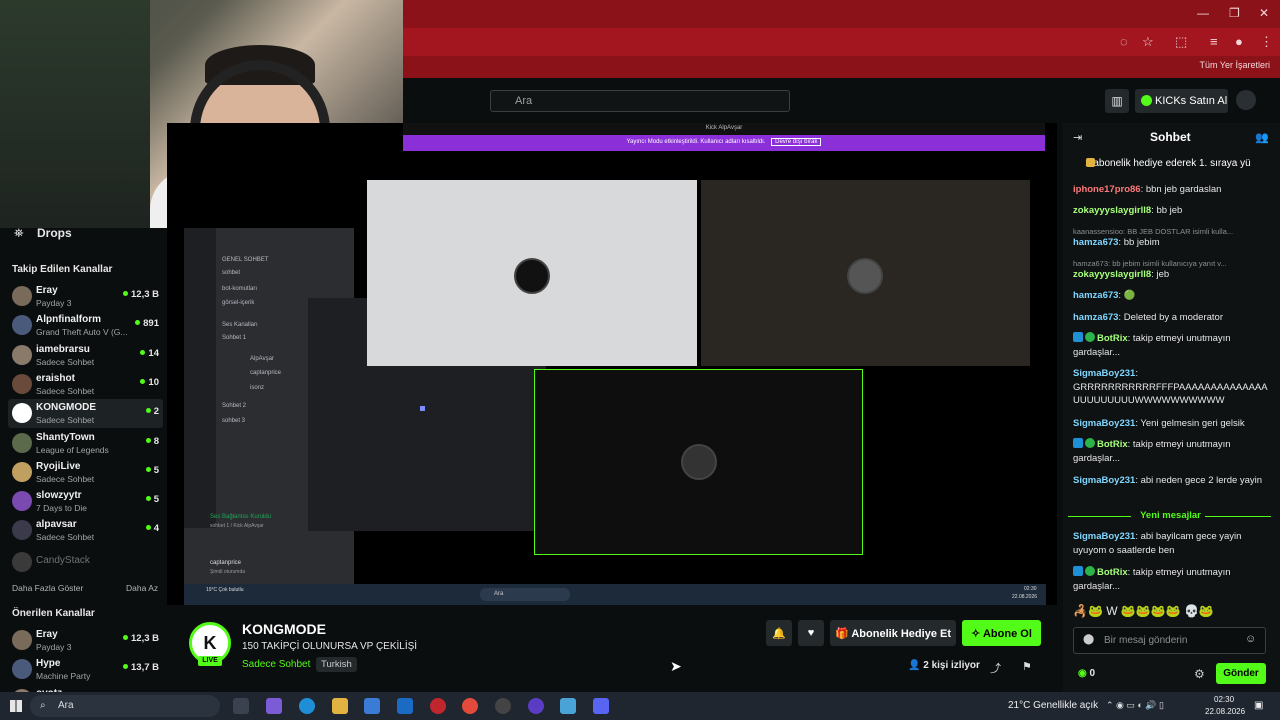 The height and width of the screenshot is (720, 1280). What do you see at coordinates (503, 706) in the screenshot?
I see `obs-icon` at bounding box center [503, 706].